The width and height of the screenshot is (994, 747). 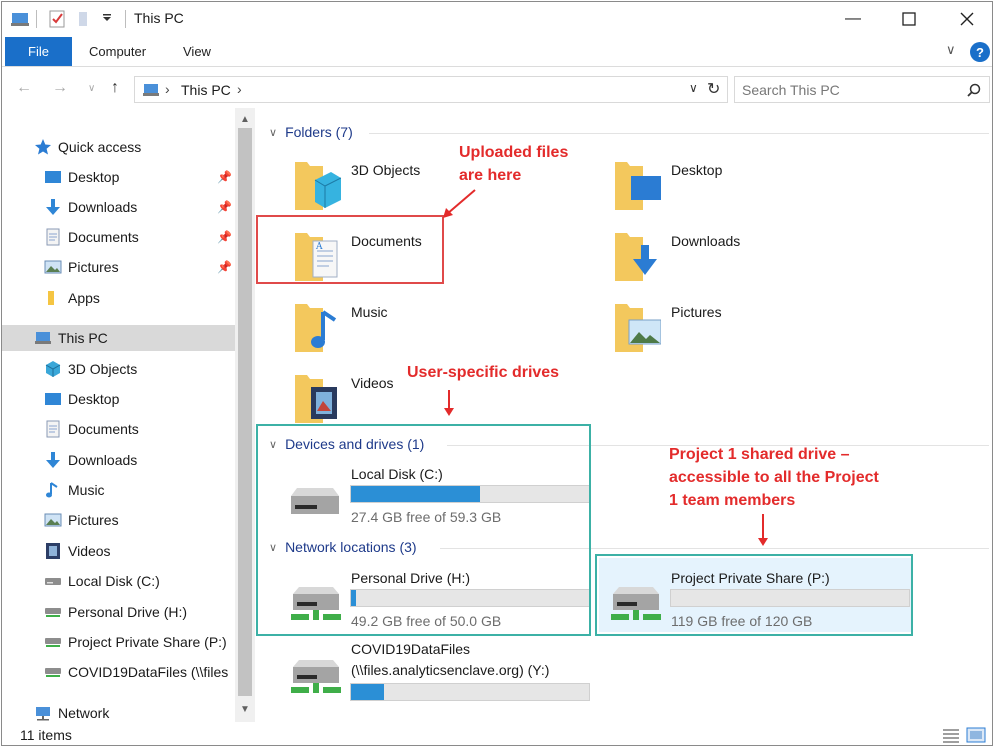 What do you see at coordinates (118, 399) in the screenshot?
I see `sidebar-item-desktop: Desktop` at bounding box center [118, 399].